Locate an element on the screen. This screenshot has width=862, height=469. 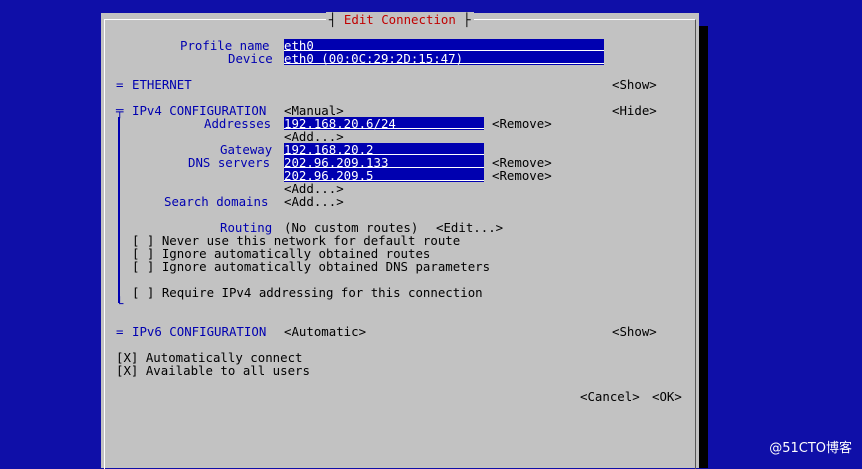
ipv6-header: IPv6 CONFIGURATION is located at coordinates (199, 331).